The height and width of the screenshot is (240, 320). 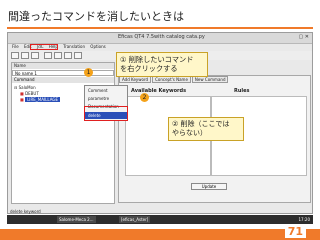 I want to click on callout-step-1: ① 削除したいコマンド を右クリックする, so click(x=162, y=64).